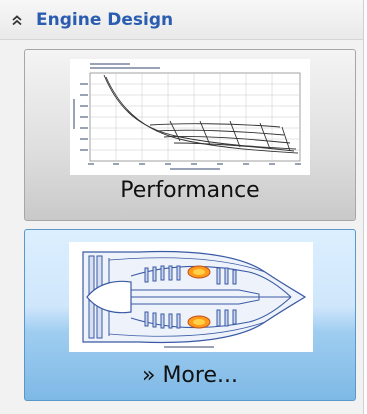  I want to click on section-title: Engine Design, so click(105, 19).